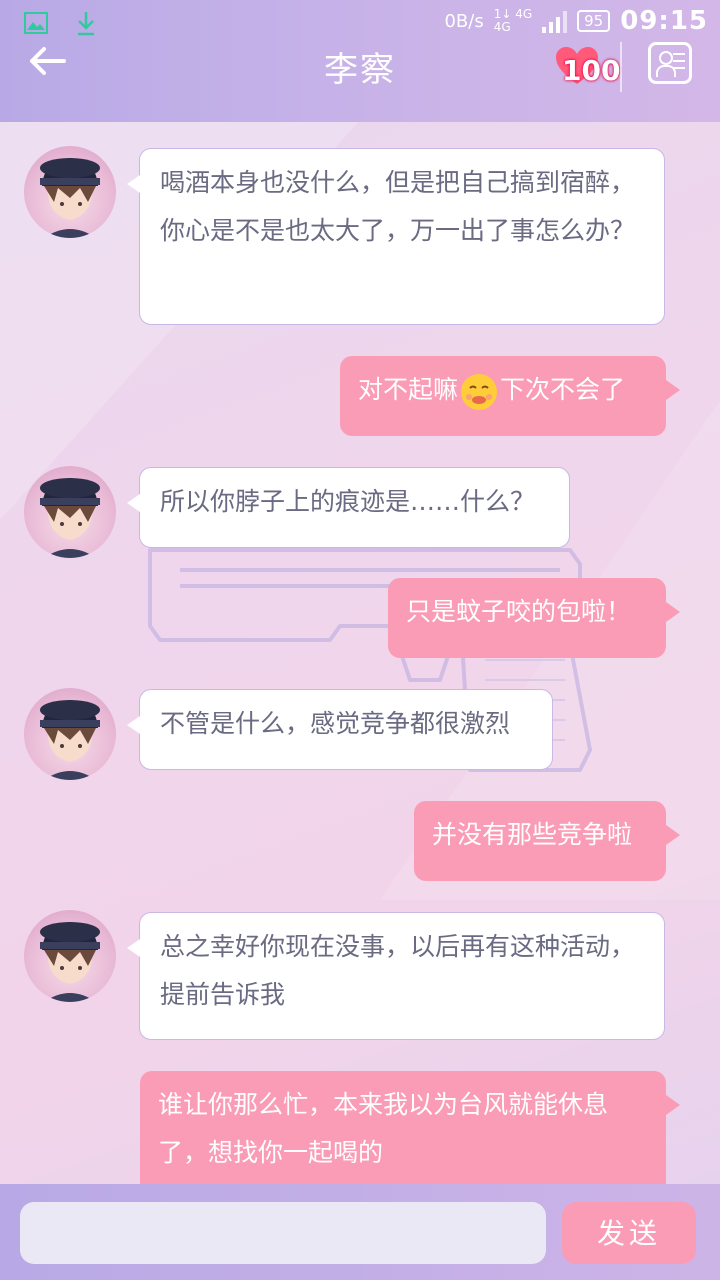 The width and height of the screenshot is (720, 1280). Describe the element at coordinates (479, 392) in the screenshot. I see `embarrassed-face-emoji` at that location.